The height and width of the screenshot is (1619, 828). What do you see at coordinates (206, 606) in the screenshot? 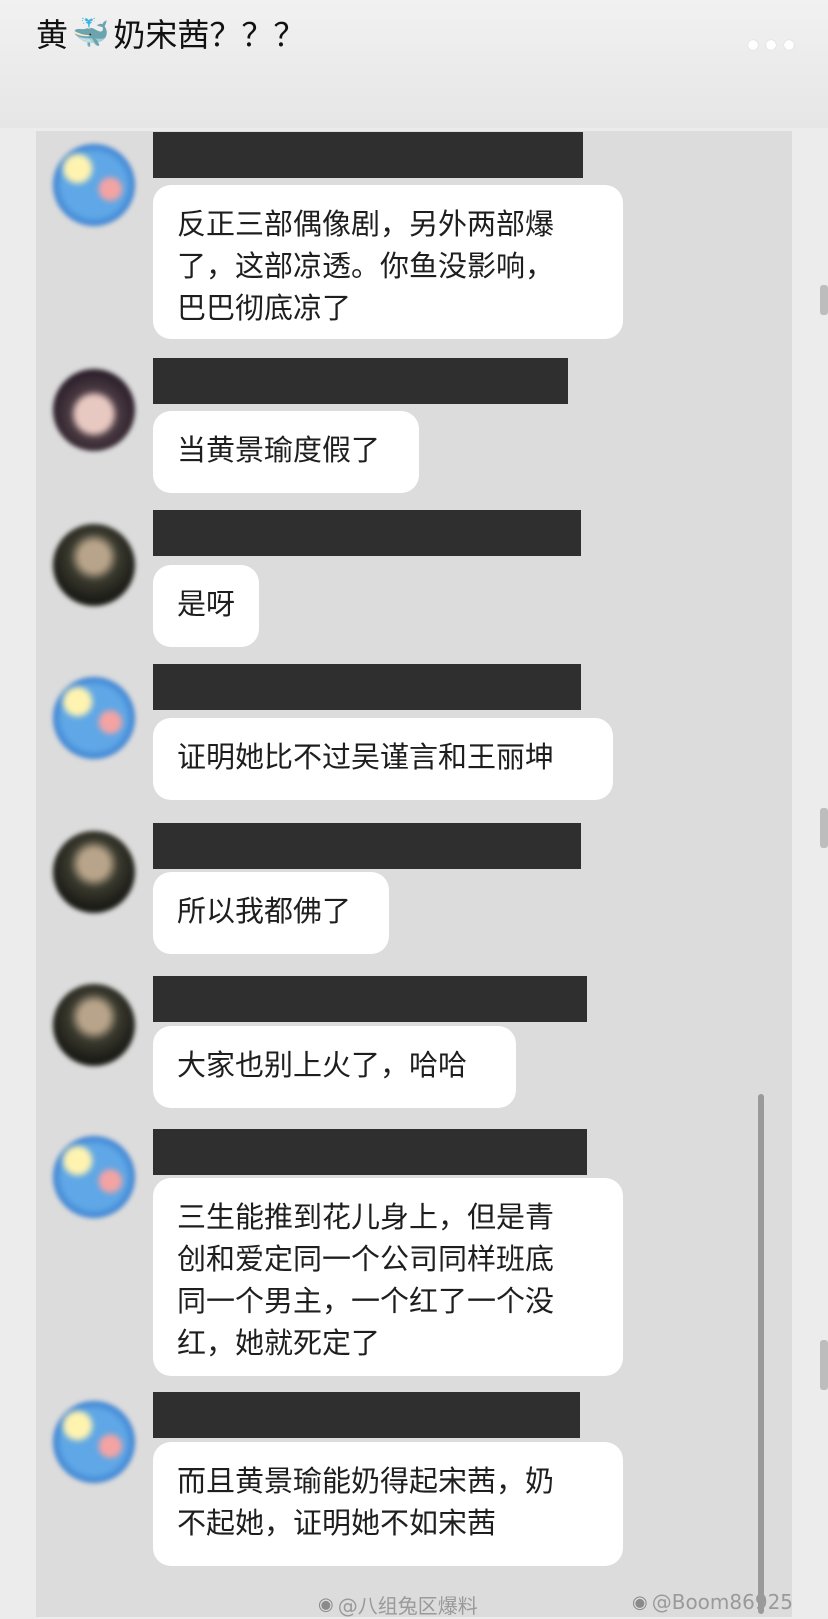
I see `message-bubble: 是呀` at bounding box center [206, 606].